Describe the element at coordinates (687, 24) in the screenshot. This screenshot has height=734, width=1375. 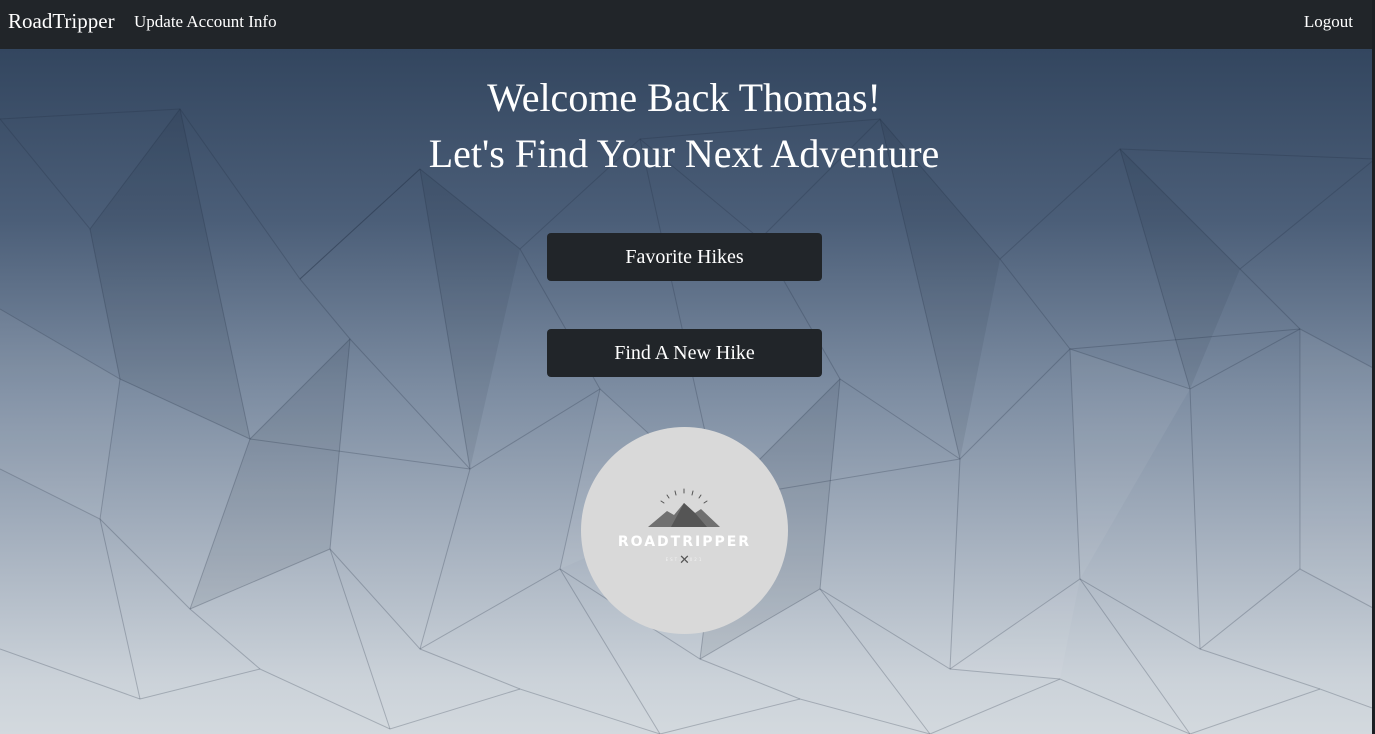
I see `top-navbar: RoadTripper Update Account Info Logout` at that location.